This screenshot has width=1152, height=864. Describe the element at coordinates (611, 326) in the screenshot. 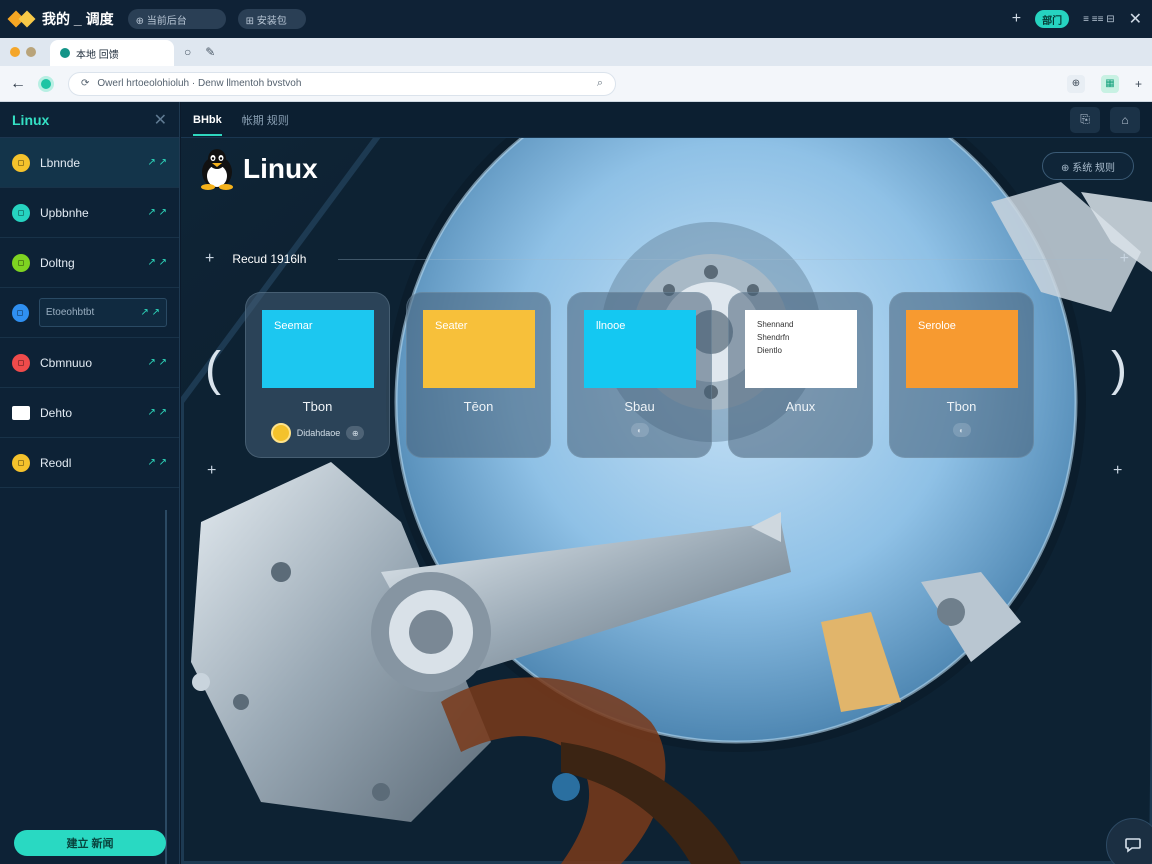

I see `card-tile-text: llnooe` at that location.